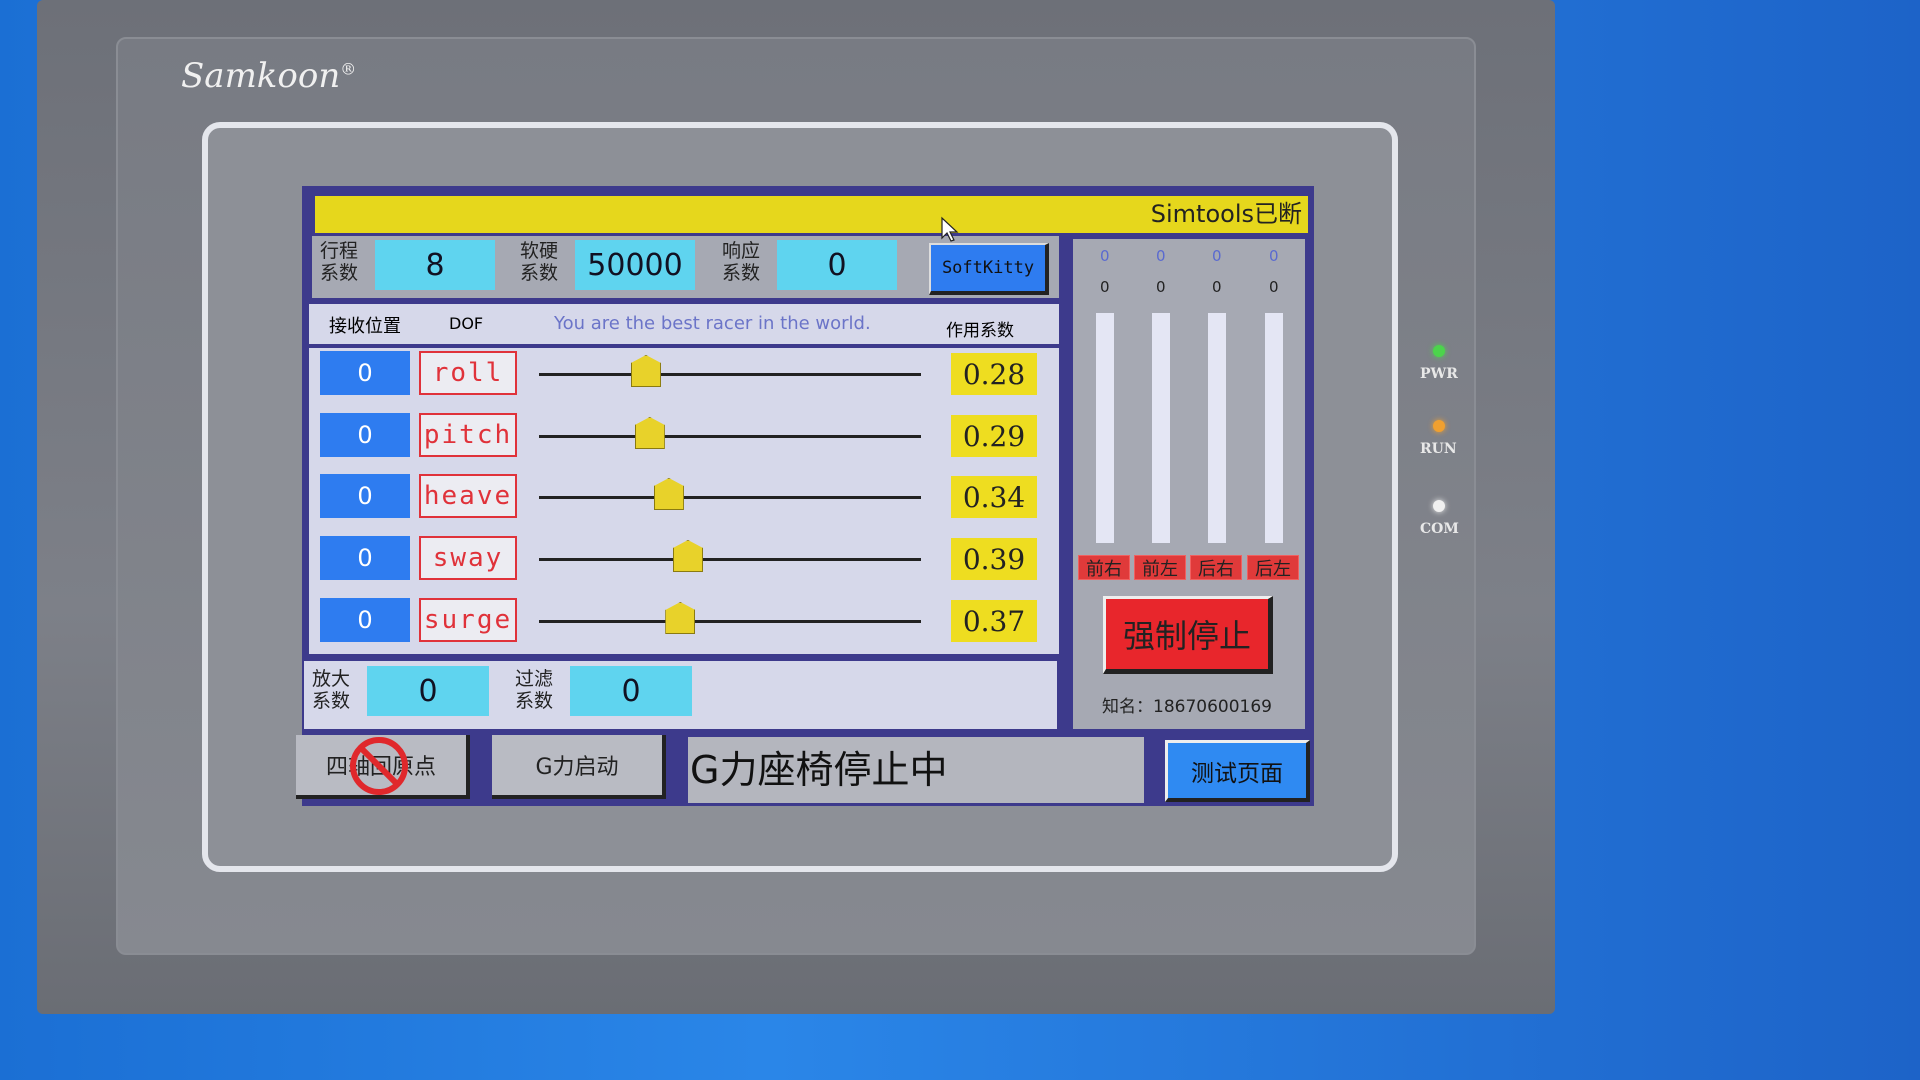 This screenshot has width=1920, height=1080. What do you see at coordinates (1216, 567) in the screenshot?
I see `axis-label: 后右` at bounding box center [1216, 567].